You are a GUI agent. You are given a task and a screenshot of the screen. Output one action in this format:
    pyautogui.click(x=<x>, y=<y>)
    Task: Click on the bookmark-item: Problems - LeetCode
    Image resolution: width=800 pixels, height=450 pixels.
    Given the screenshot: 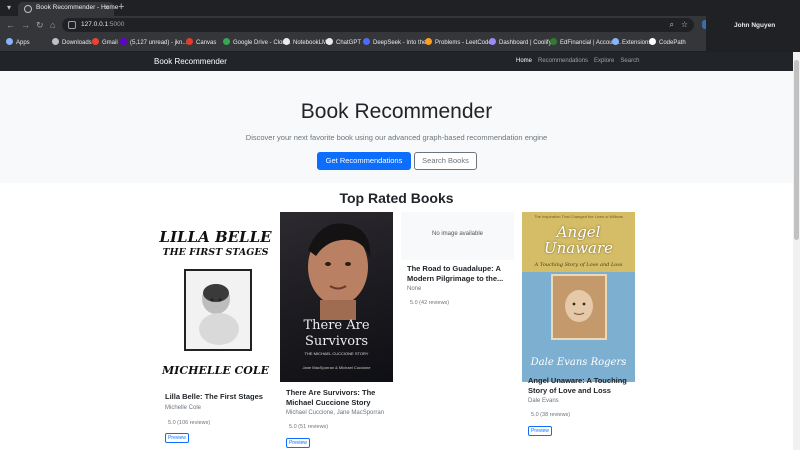 What is the action you would take?
    pyautogui.click(x=458, y=43)
    